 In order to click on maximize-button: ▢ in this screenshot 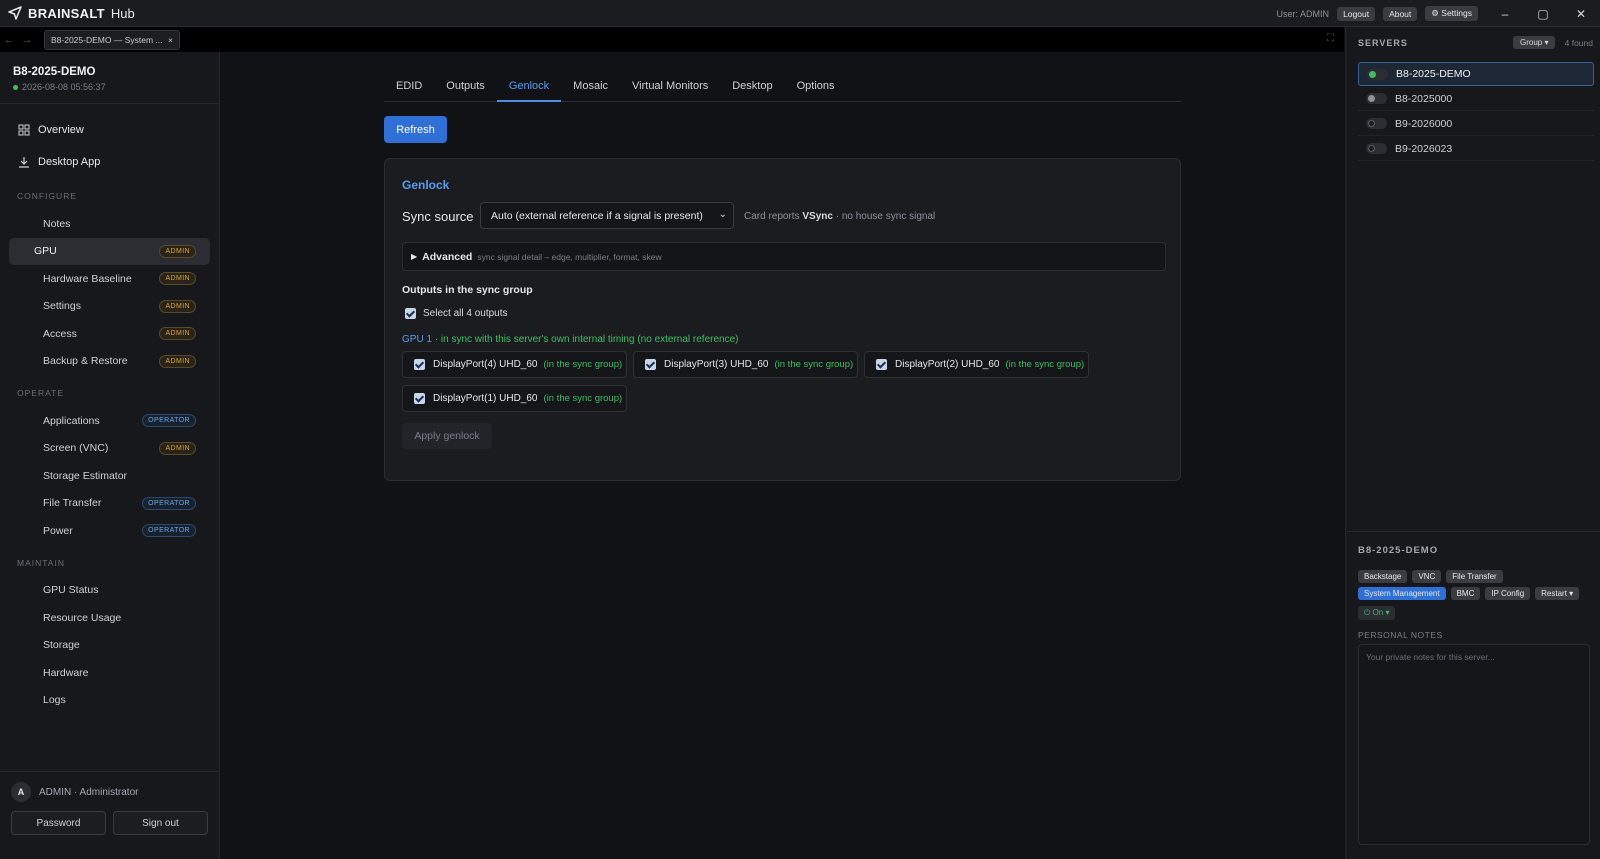, I will do `click(1543, 14)`.